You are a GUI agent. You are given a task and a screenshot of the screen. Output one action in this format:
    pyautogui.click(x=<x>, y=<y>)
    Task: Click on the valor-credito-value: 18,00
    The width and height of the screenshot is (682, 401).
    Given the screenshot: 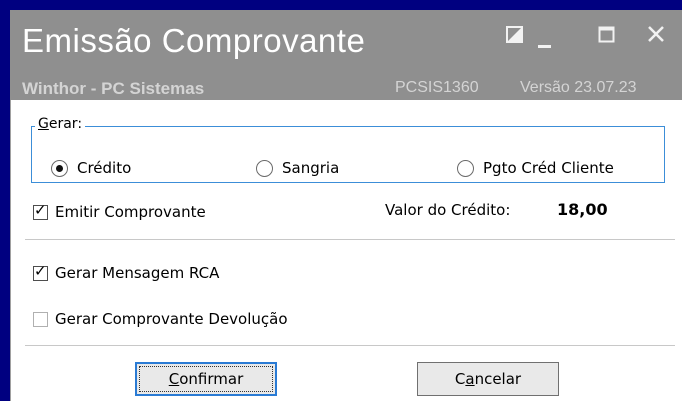 What is the action you would take?
    pyautogui.click(x=582, y=209)
    